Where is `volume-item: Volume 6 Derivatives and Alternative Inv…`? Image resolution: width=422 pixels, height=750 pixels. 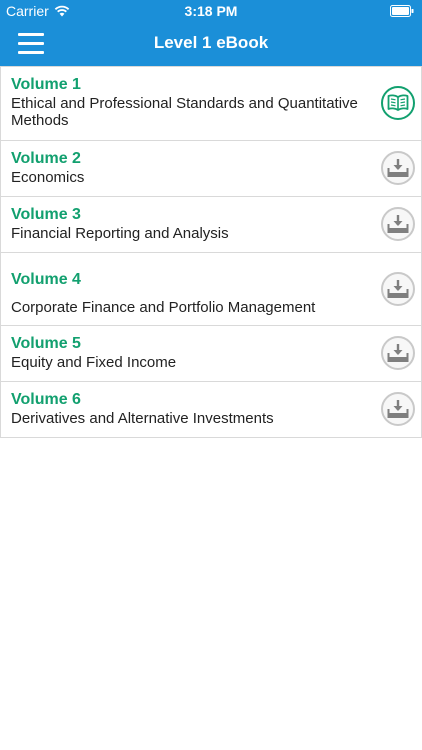 volume-item: Volume 6 Derivatives and Alternative Inv… is located at coordinates (211, 410).